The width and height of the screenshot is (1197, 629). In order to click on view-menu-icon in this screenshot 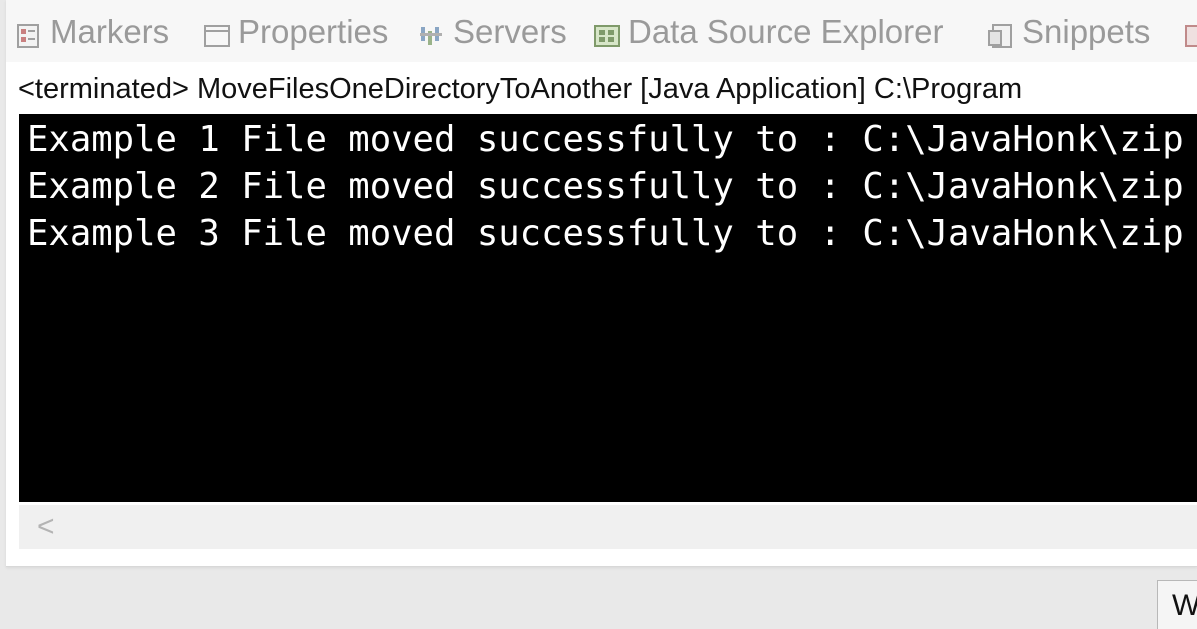, I will do `click(1190, 33)`.